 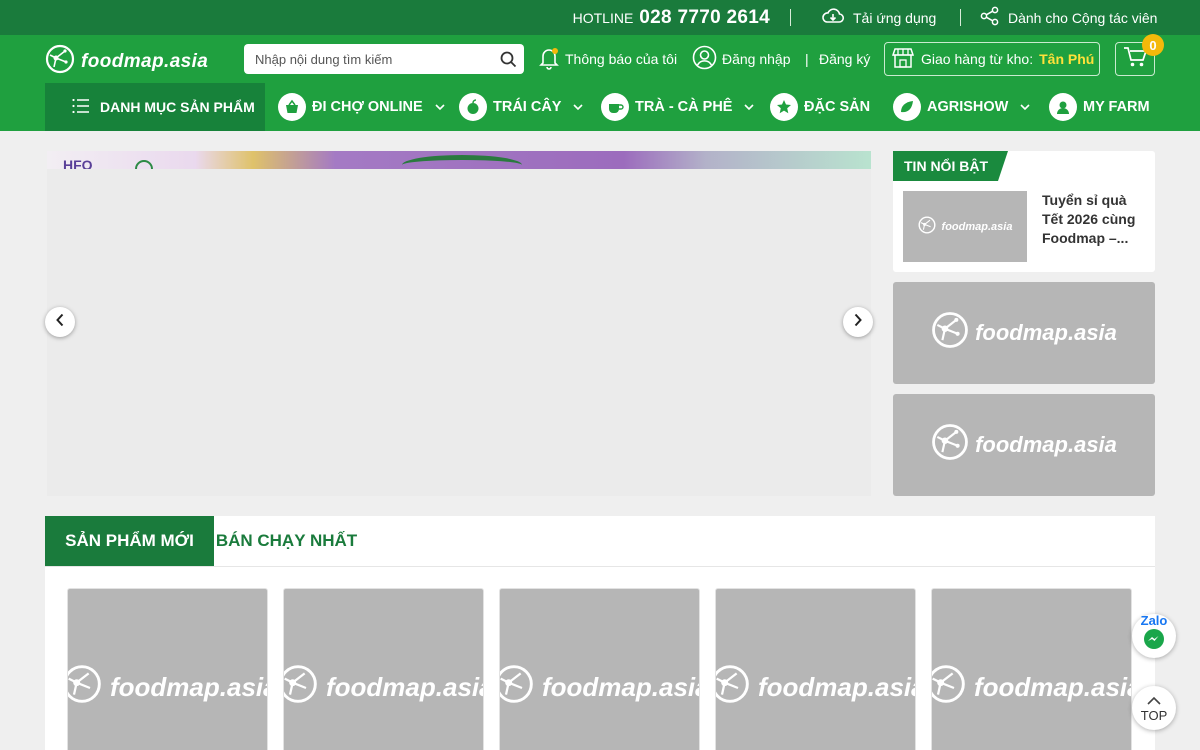 I want to click on nav-item-label: ĐI CHỢ ONLINE, so click(x=367, y=107).